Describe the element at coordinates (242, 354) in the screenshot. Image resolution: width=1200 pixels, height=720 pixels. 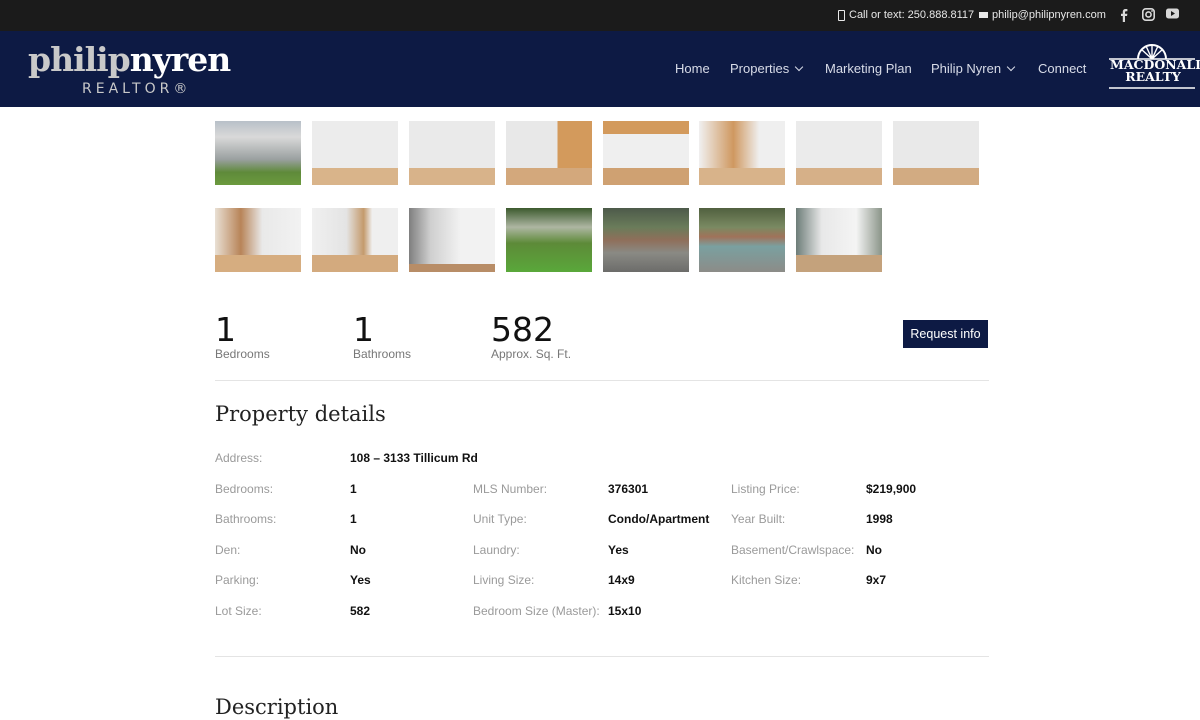
I see `bedrooms-label: Bedrooms` at that location.